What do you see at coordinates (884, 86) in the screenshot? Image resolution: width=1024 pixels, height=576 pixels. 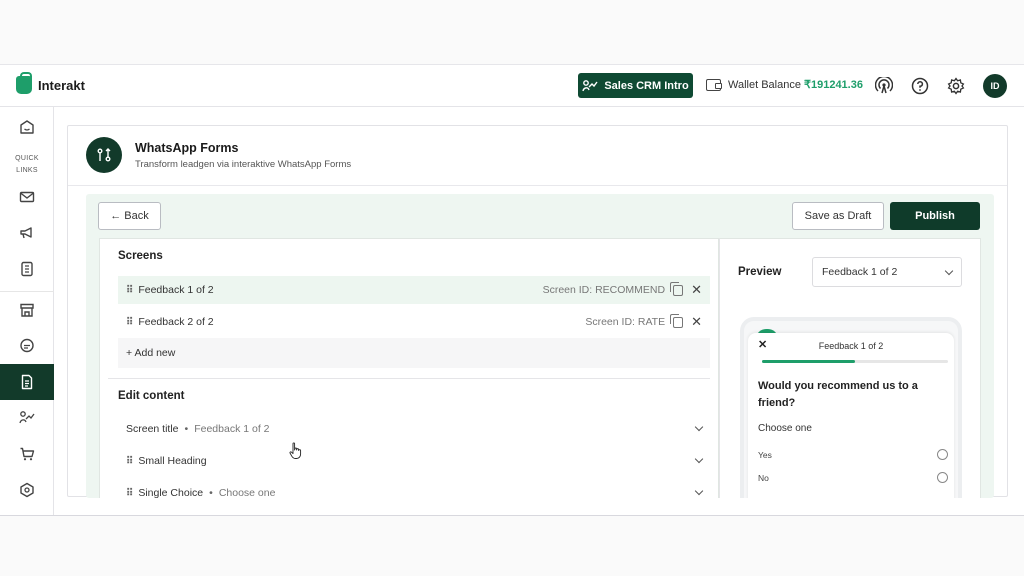 I see `broadcast-icon` at bounding box center [884, 86].